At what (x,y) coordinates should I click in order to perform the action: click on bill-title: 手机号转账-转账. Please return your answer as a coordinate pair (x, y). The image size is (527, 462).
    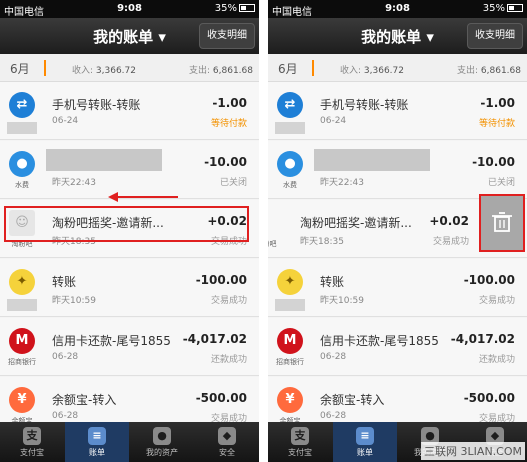
    Looking at the image, I should click on (96, 105).